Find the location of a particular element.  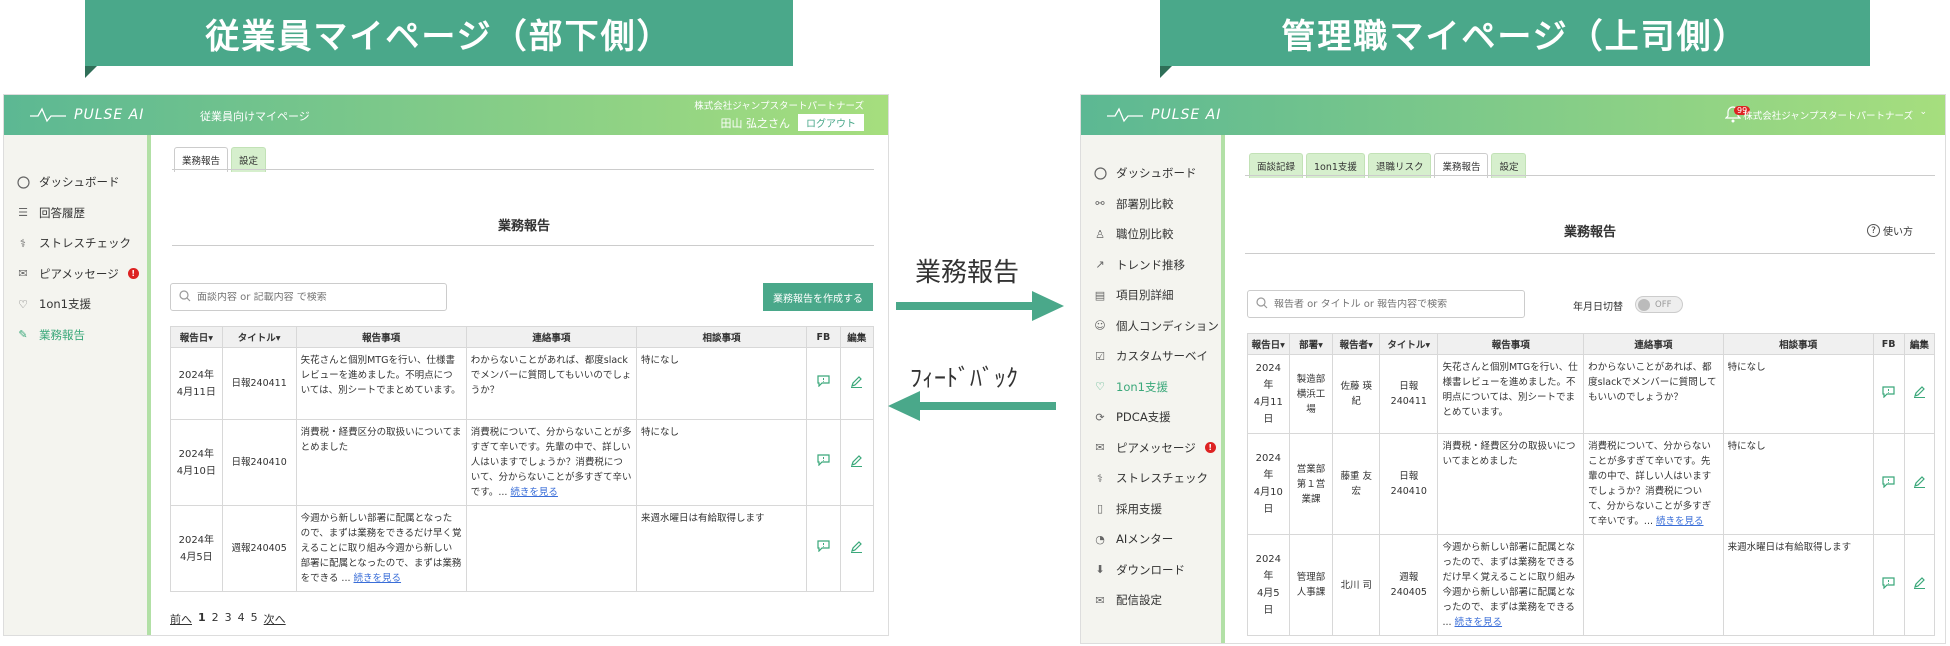

row-contact: わからないことがあれば、都度slackでメンバーに質問してもいいのでしょうか？ is located at coordinates (551, 383).